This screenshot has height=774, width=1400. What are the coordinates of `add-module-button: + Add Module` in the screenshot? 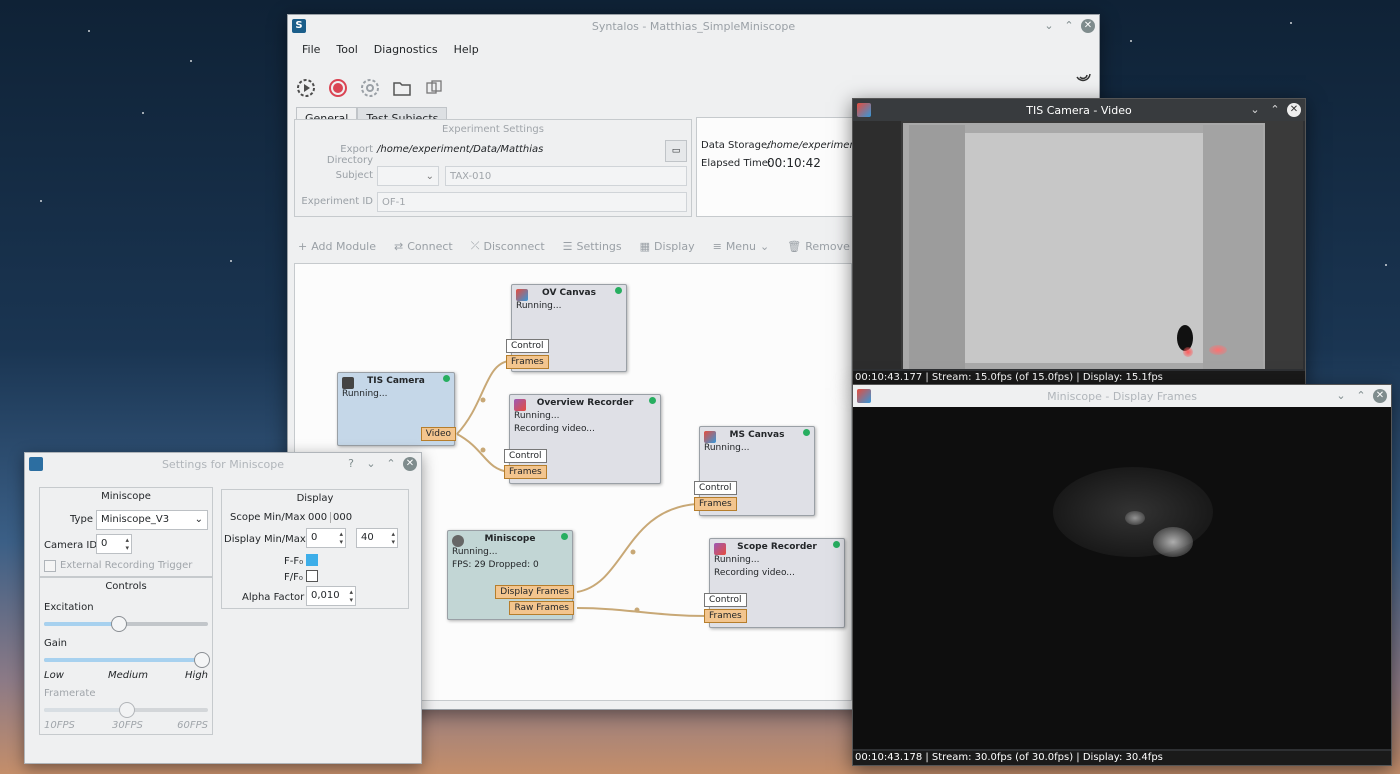 It's located at (337, 246).